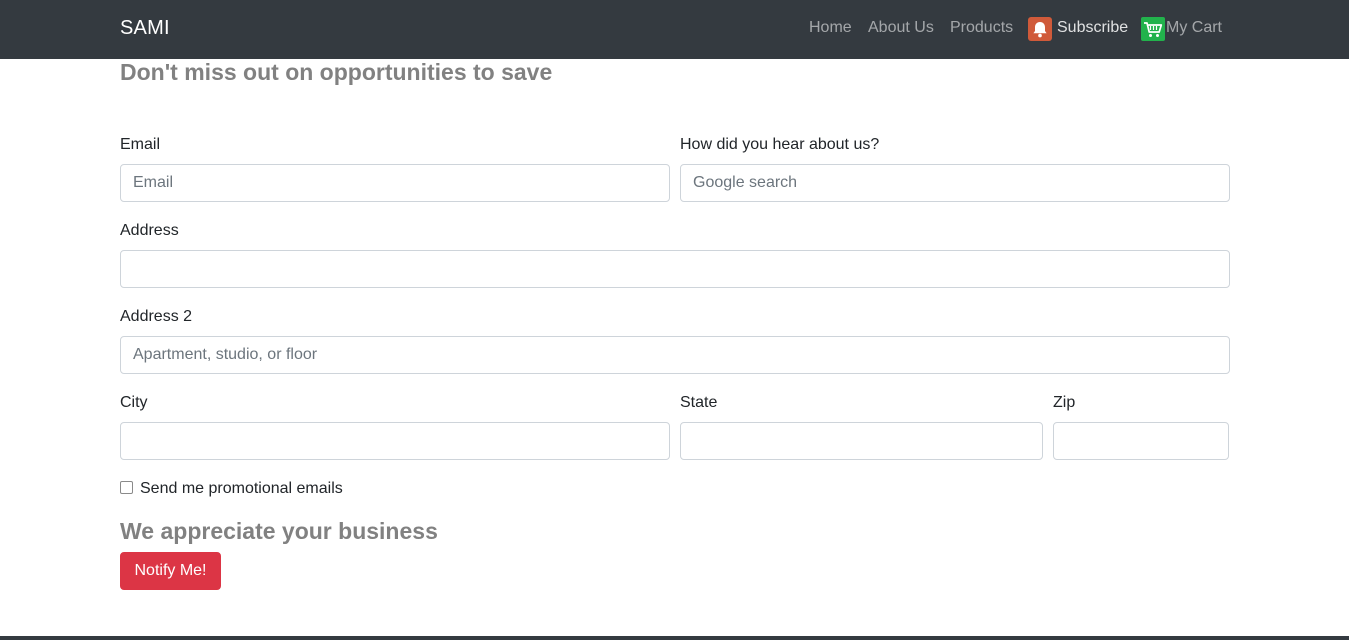 This screenshot has height=640, width=1349. What do you see at coordinates (1141, 441) in the screenshot?
I see `zip-input` at bounding box center [1141, 441].